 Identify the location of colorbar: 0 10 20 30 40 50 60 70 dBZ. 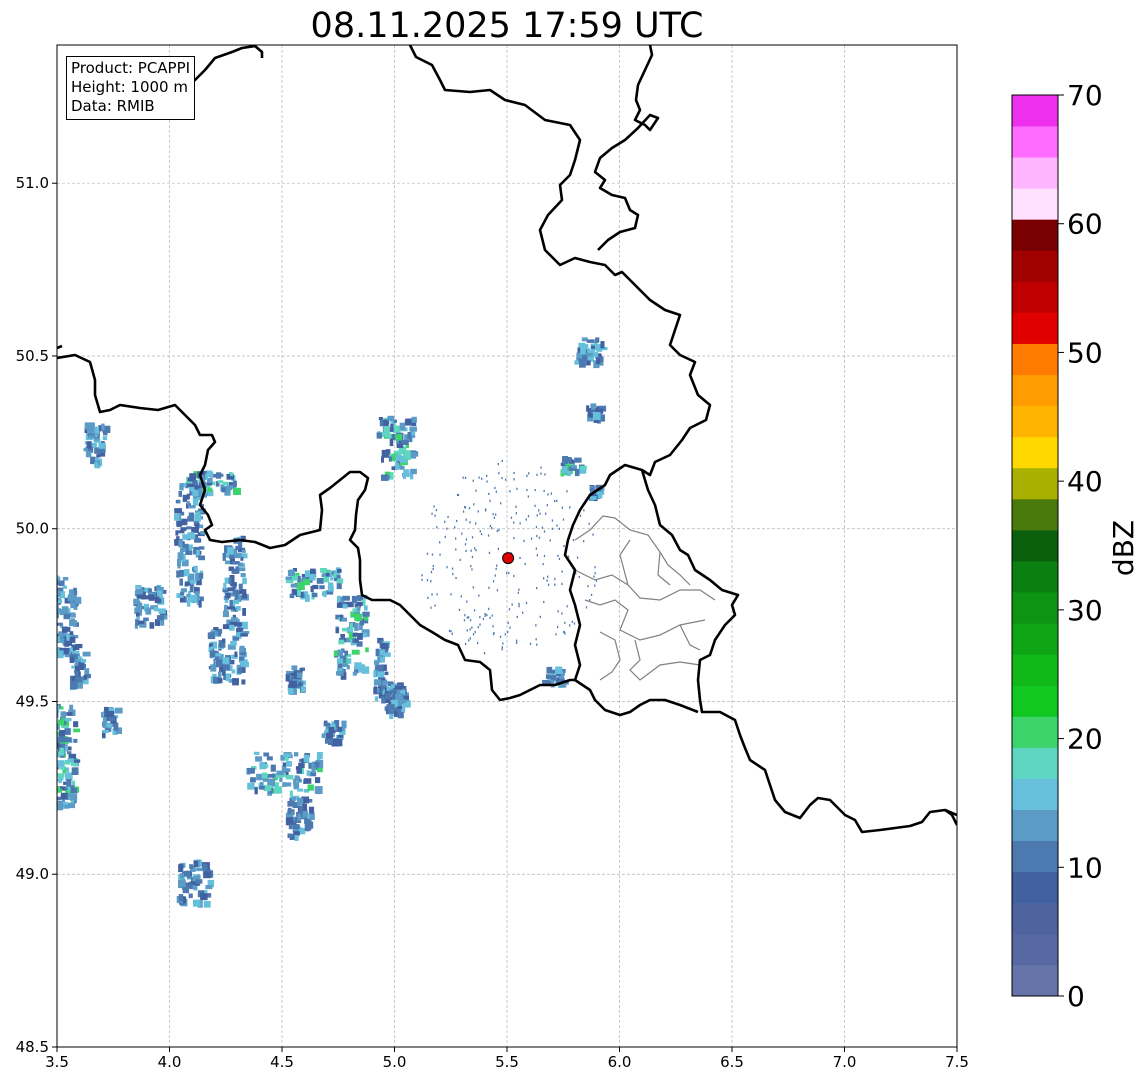
(1075, 546).